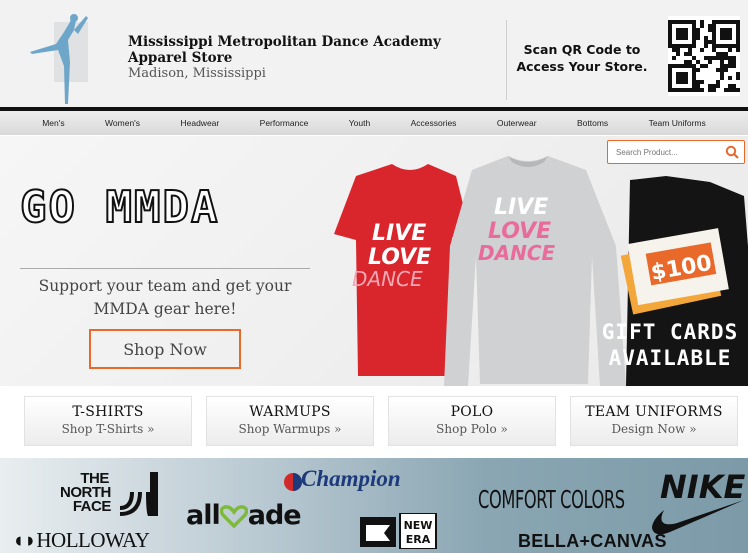 This screenshot has height=553, width=748. What do you see at coordinates (670, 332) in the screenshot?
I see `gift-text-line-1: GIFT CARDS` at bounding box center [670, 332].